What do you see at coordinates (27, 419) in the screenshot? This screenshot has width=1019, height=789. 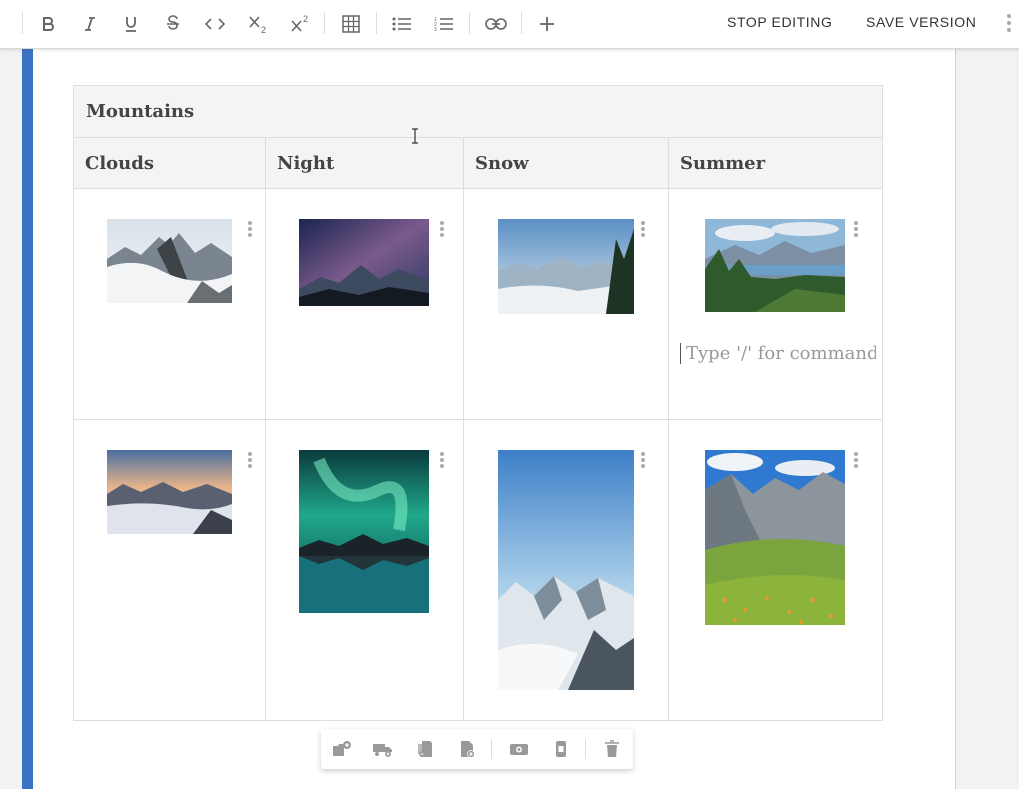 I see `active-block-indicator` at bounding box center [27, 419].